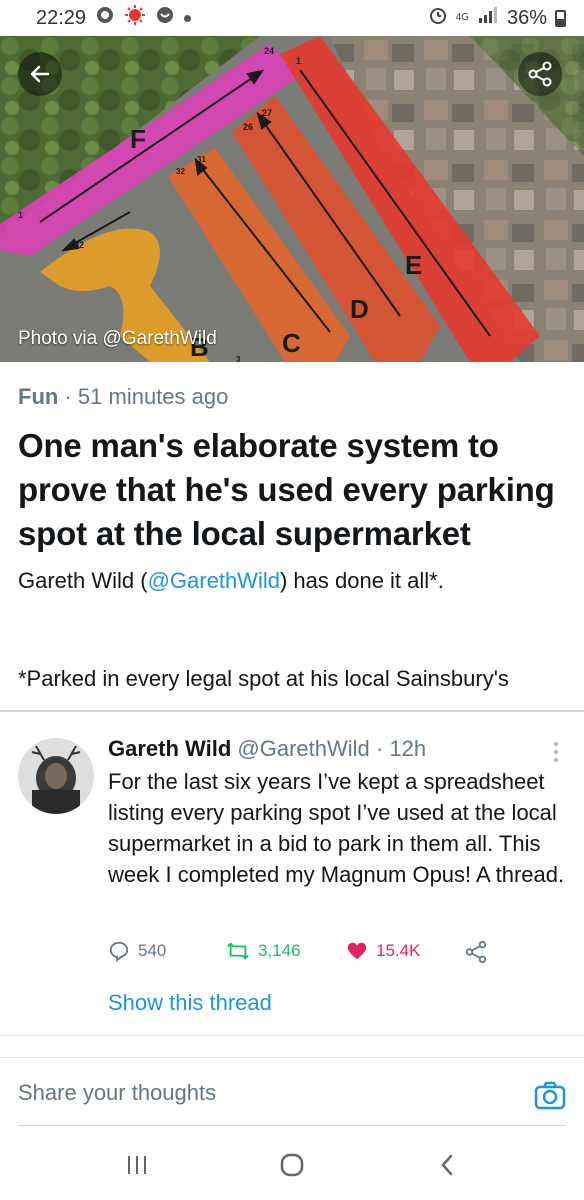 This screenshot has height=1200, width=584. I want to click on battery-percent: 36%, so click(526, 17).